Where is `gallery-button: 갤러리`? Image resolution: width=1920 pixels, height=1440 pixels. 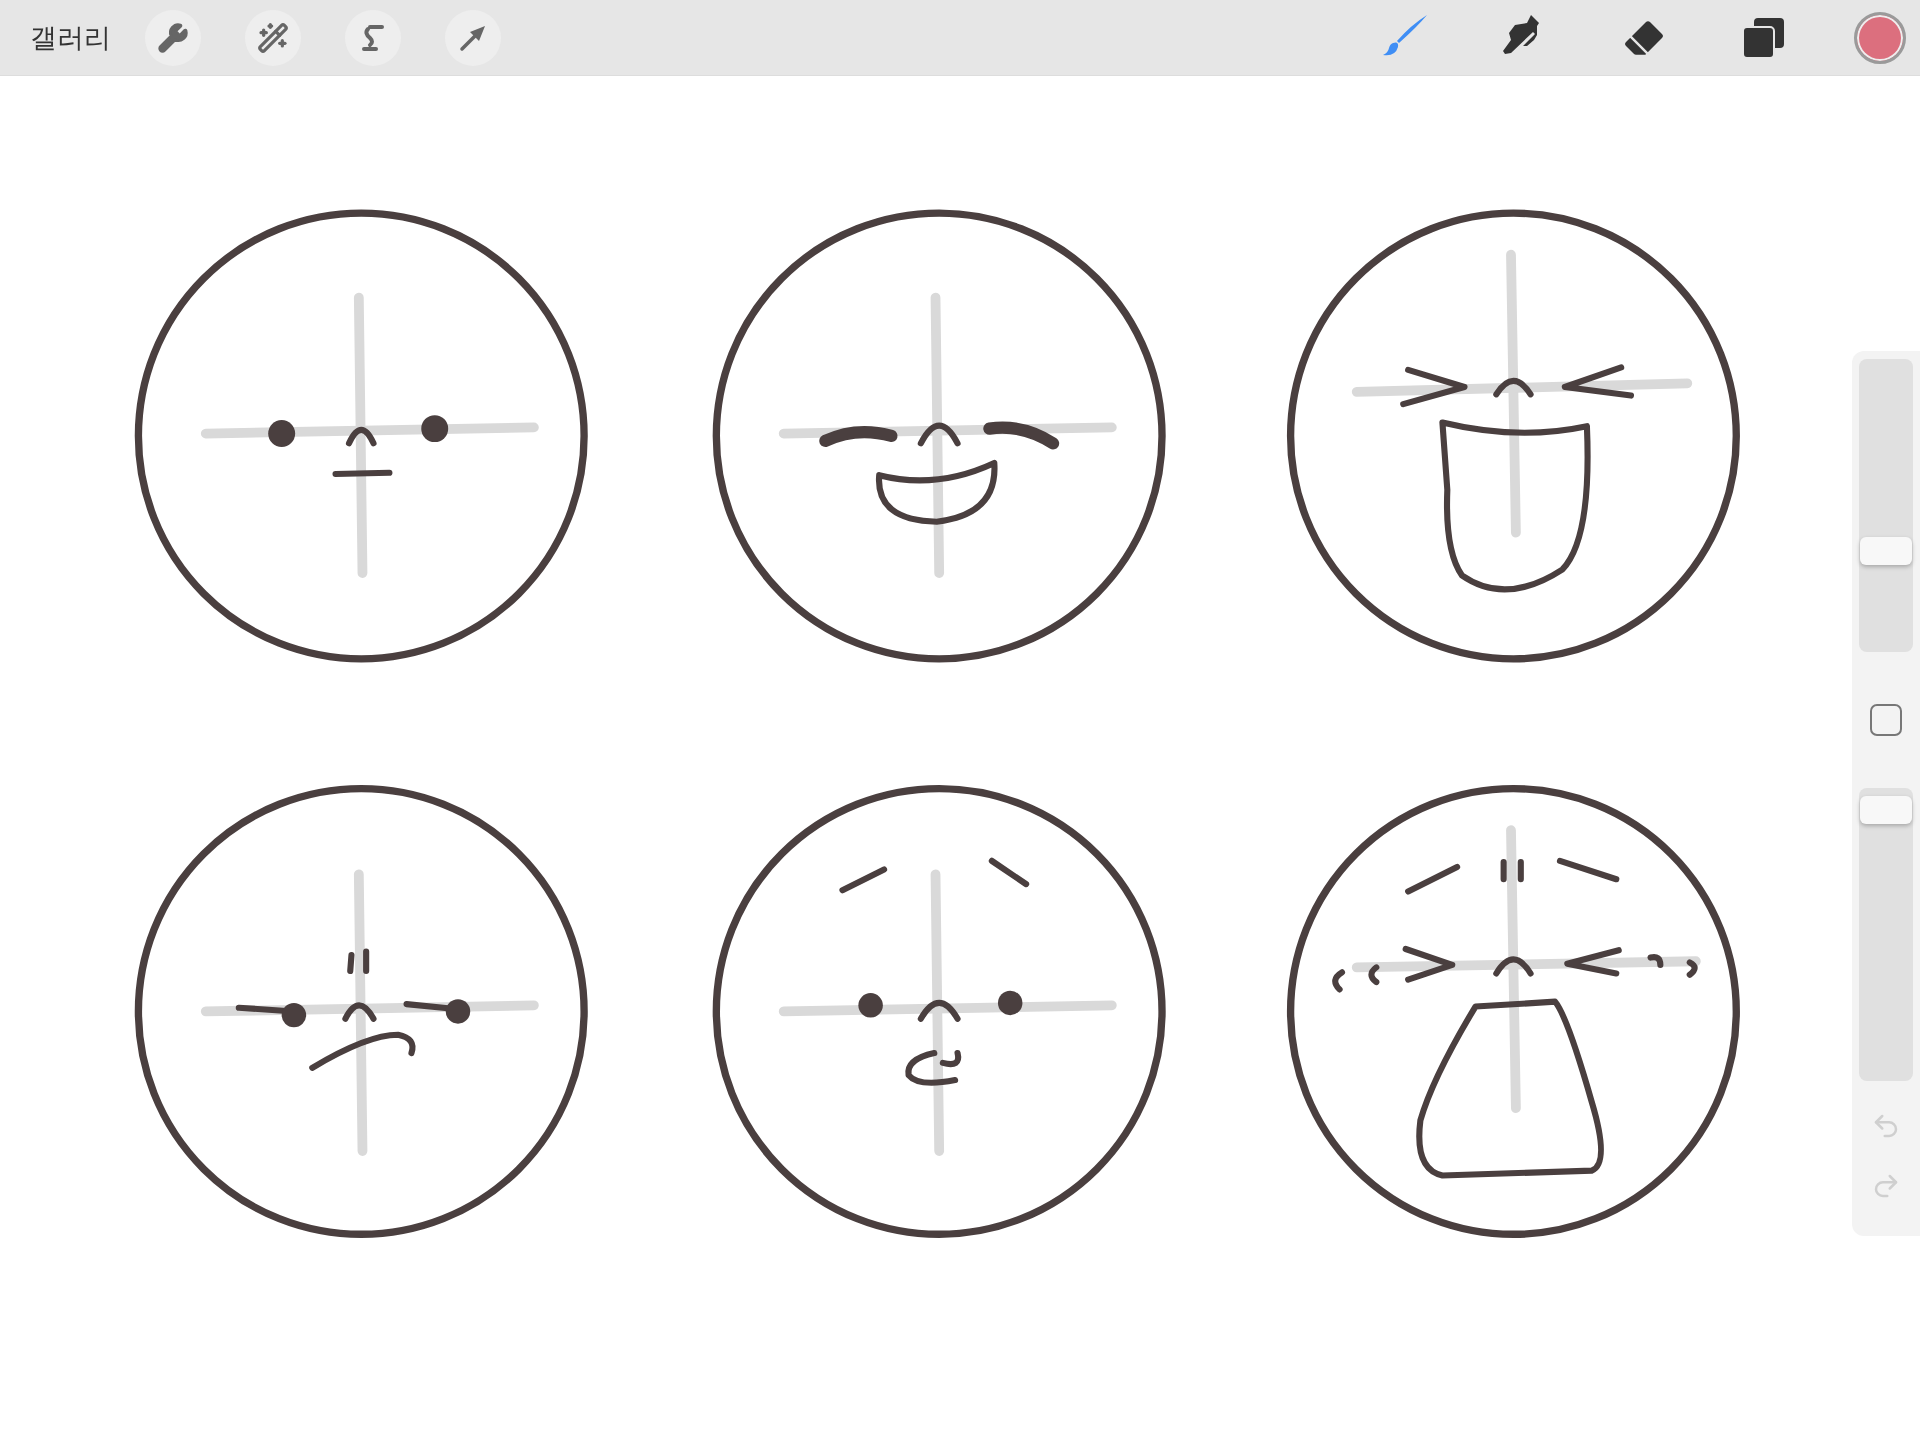
gallery-button: 갤러리 is located at coordinates (70, 37).